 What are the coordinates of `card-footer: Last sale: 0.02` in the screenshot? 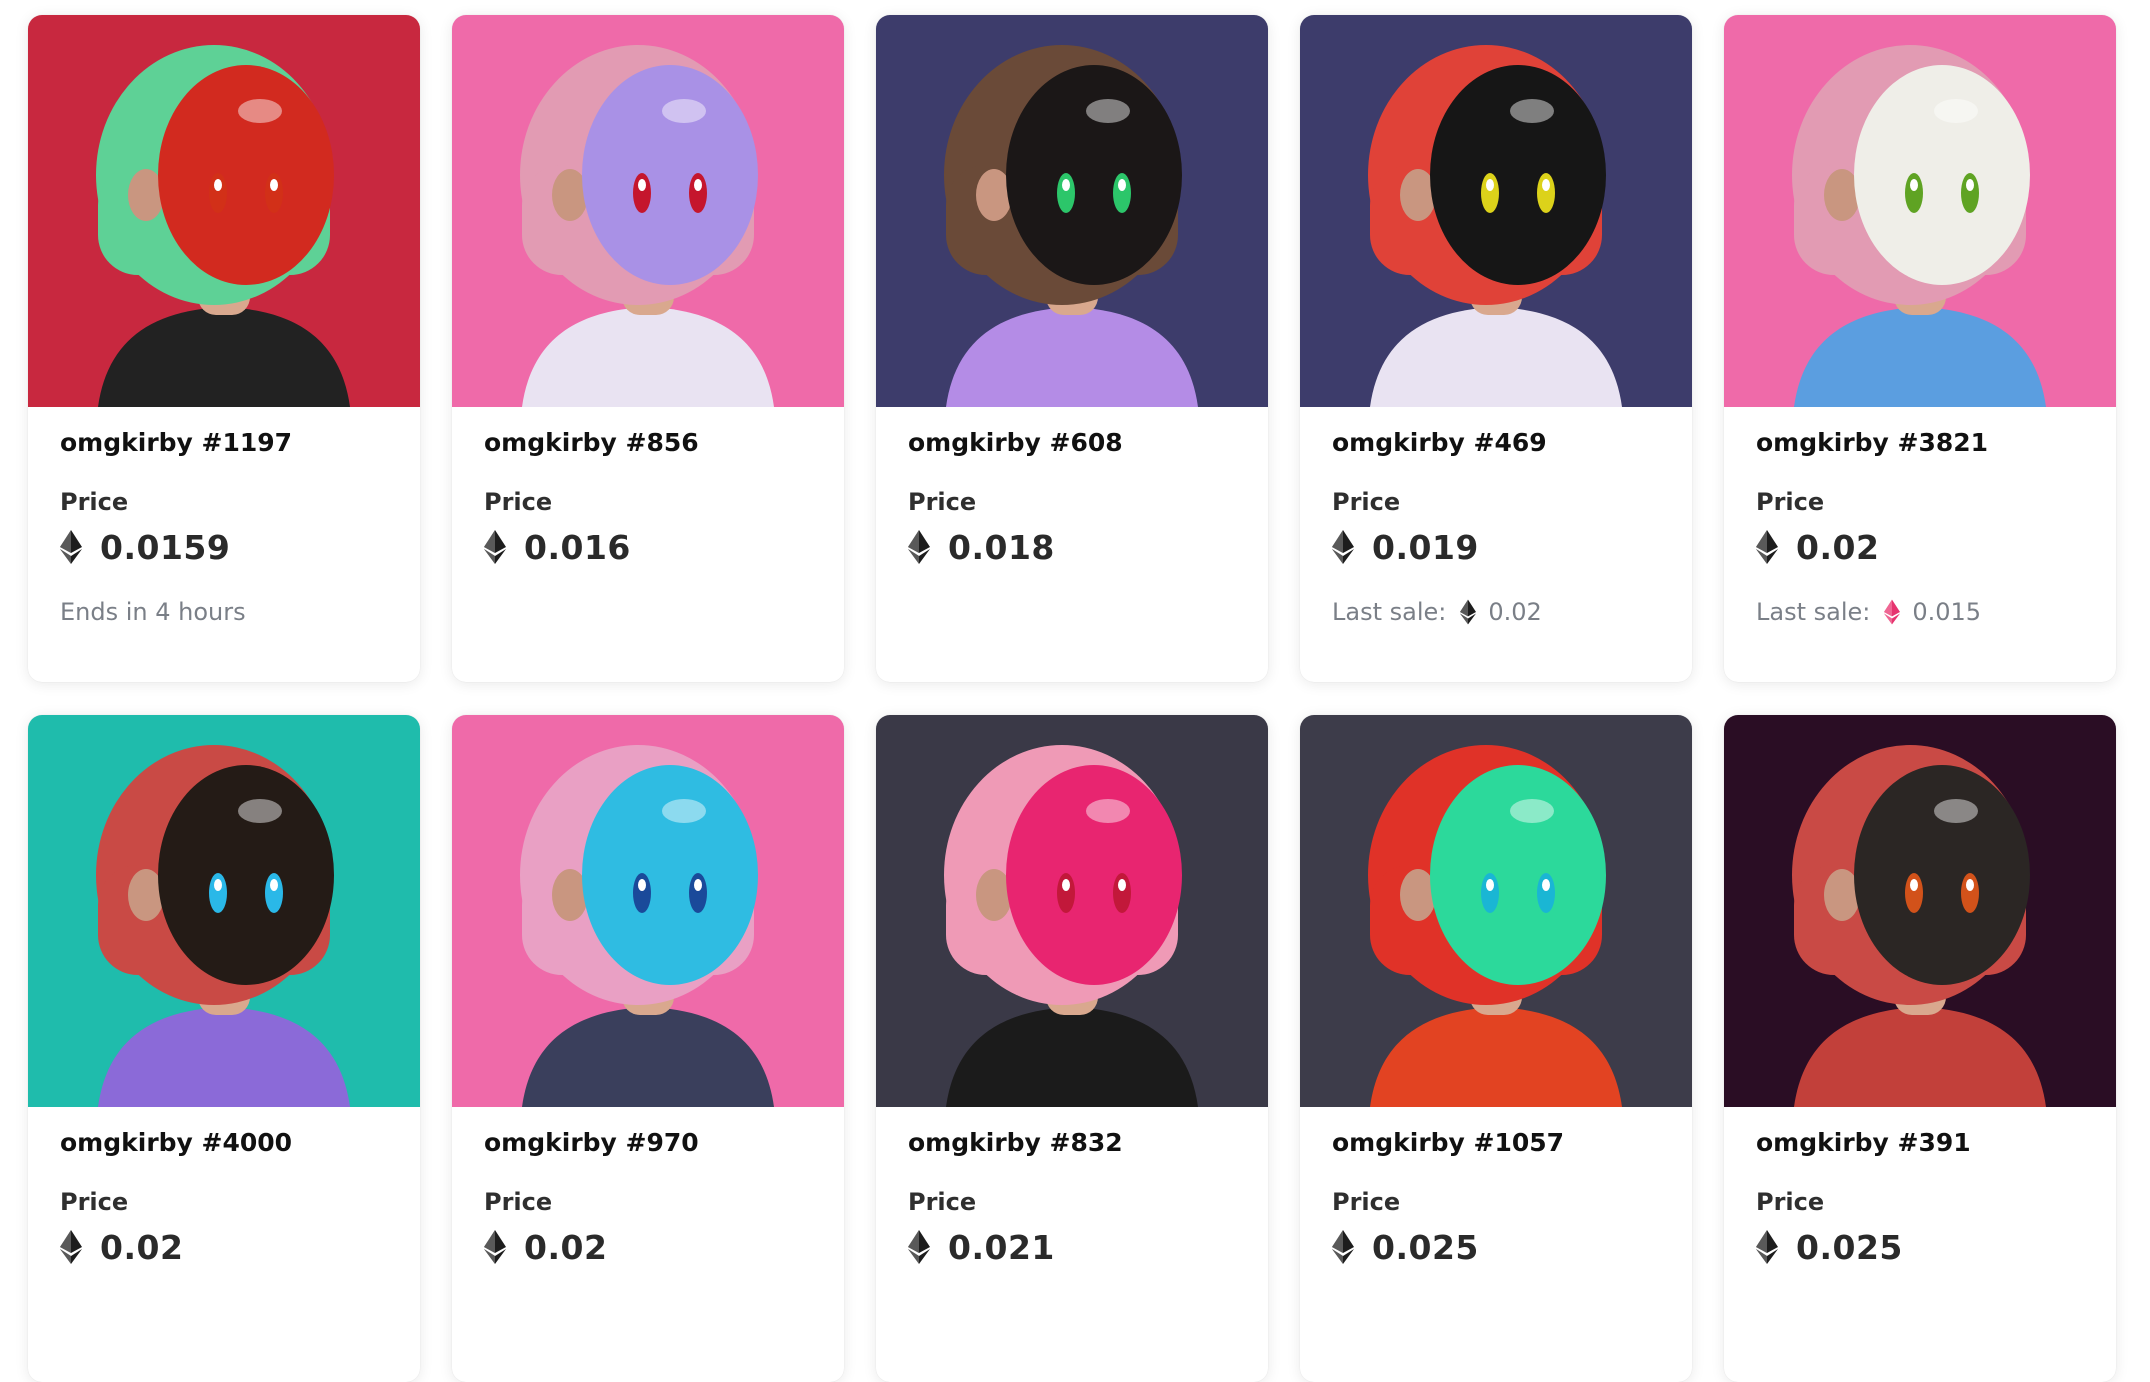 It's located at (1496, 612).